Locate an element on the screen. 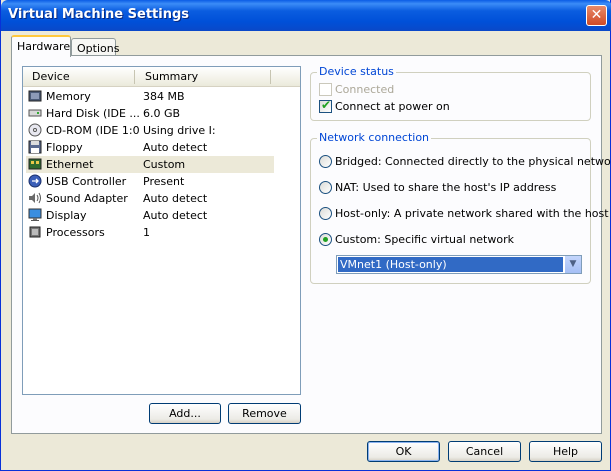  close-icon: ✕ is located at coordinates (596, 15).